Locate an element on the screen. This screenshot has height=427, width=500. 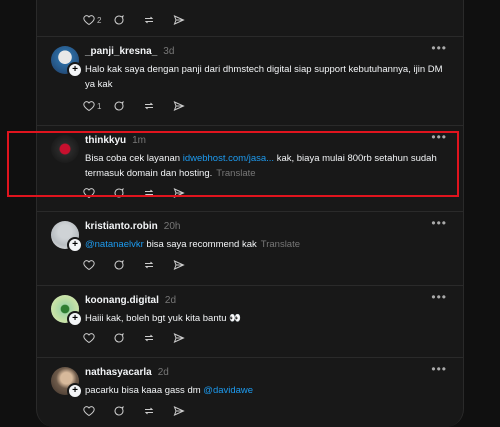
like-button: 1 is located at coordinates (98, 106).